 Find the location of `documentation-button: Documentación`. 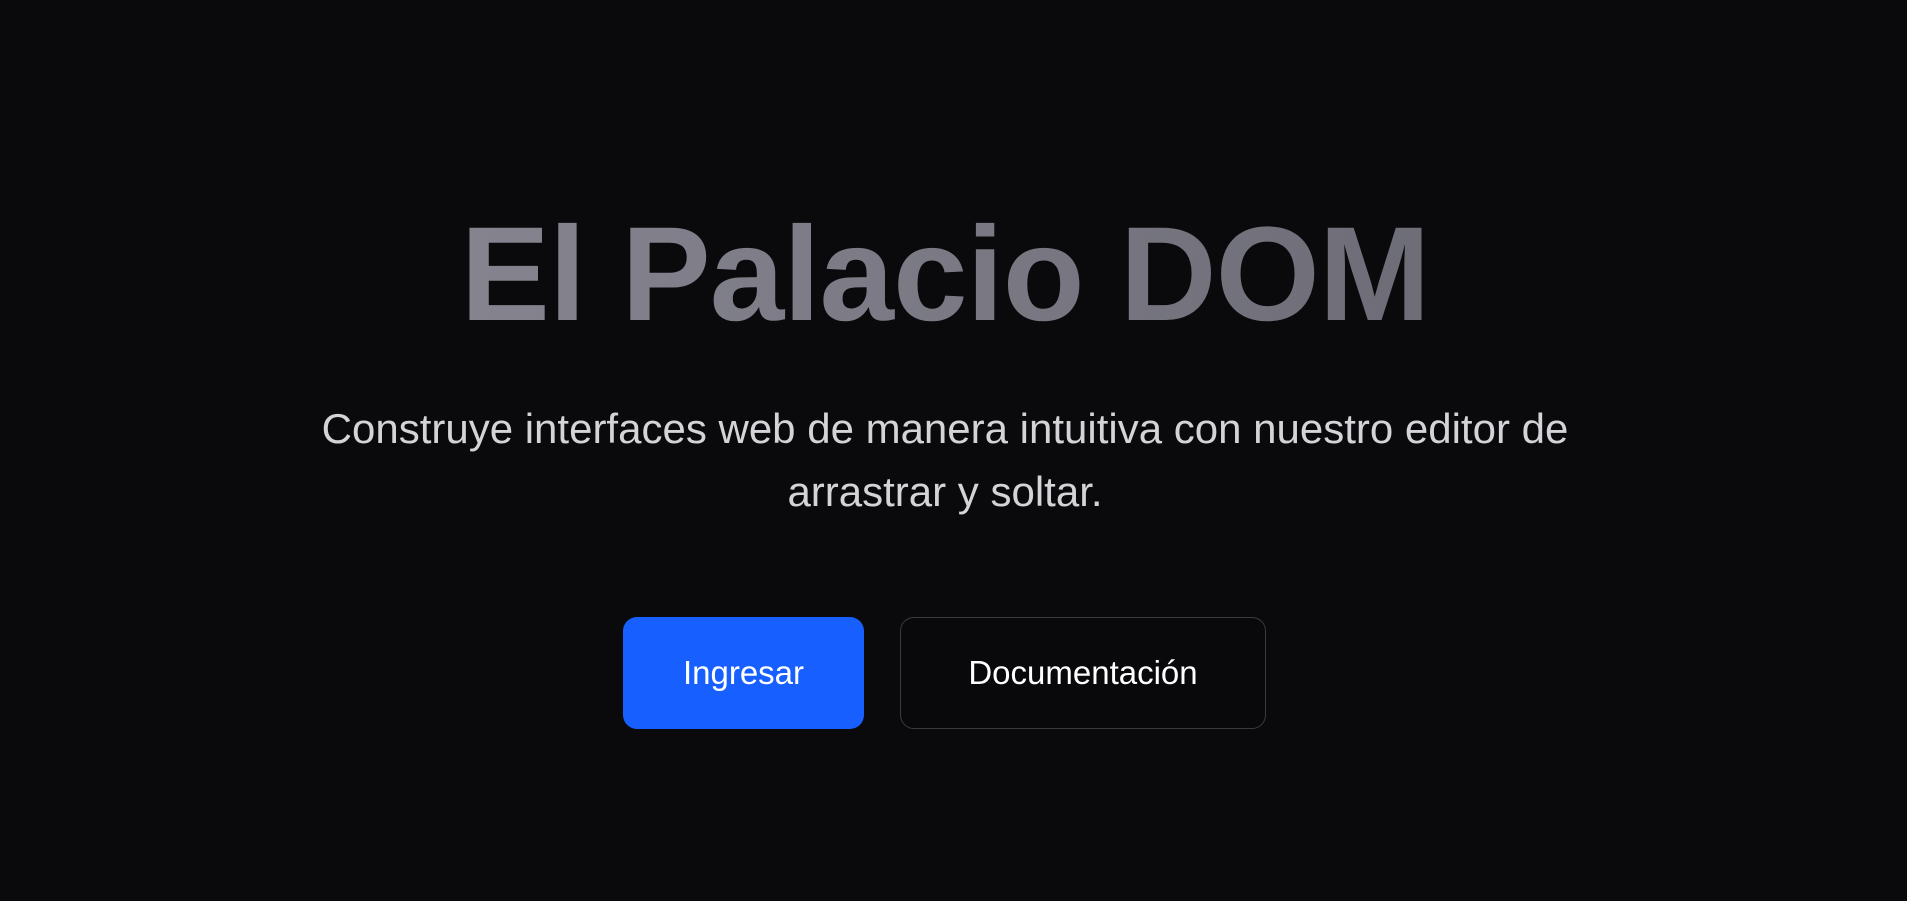

documentation-button: Documentación is located at coordinates (1083, 673).